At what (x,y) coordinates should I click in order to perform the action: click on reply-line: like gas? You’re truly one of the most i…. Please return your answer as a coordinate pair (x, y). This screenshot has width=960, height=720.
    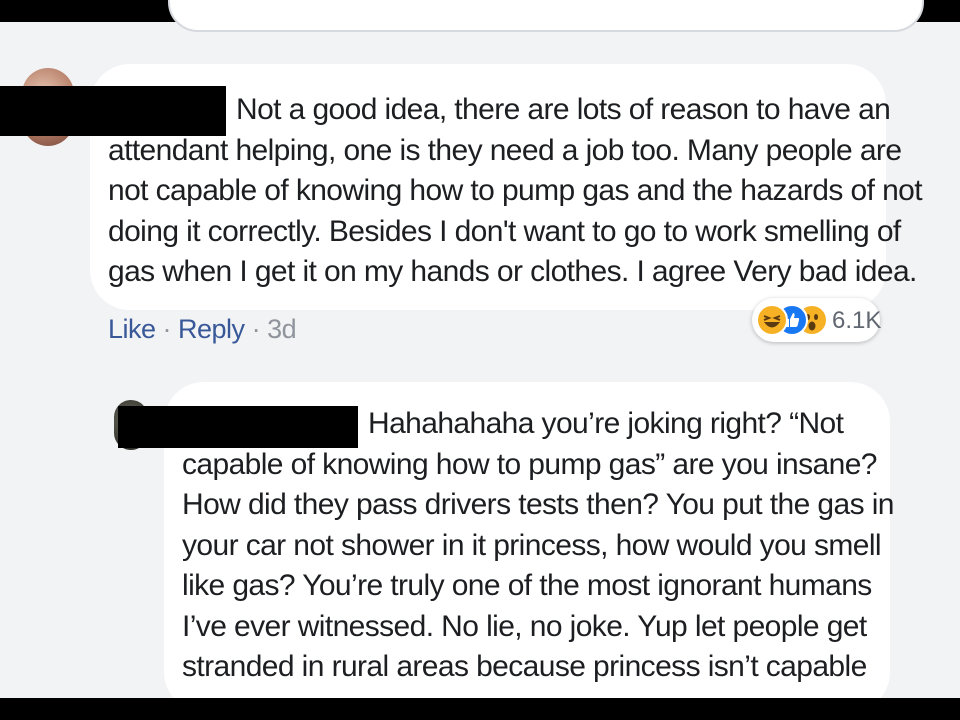
    Looking at the image, I should click on (527, 585).